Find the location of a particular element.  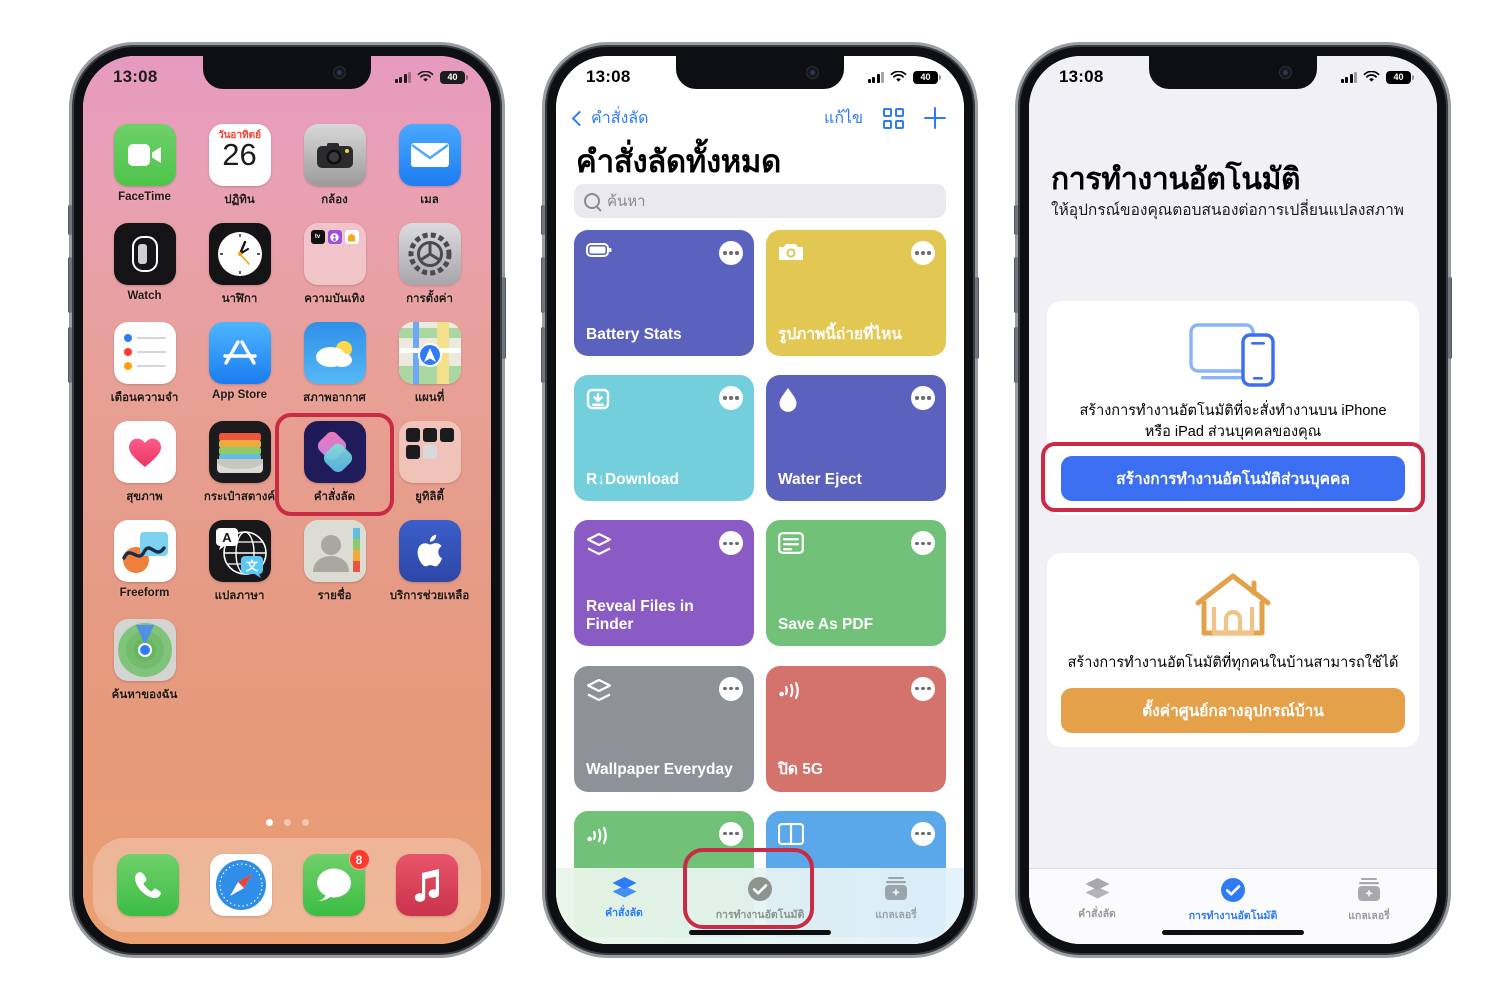

app-clock: นาฬิกา is located at coordinates (239, 265).